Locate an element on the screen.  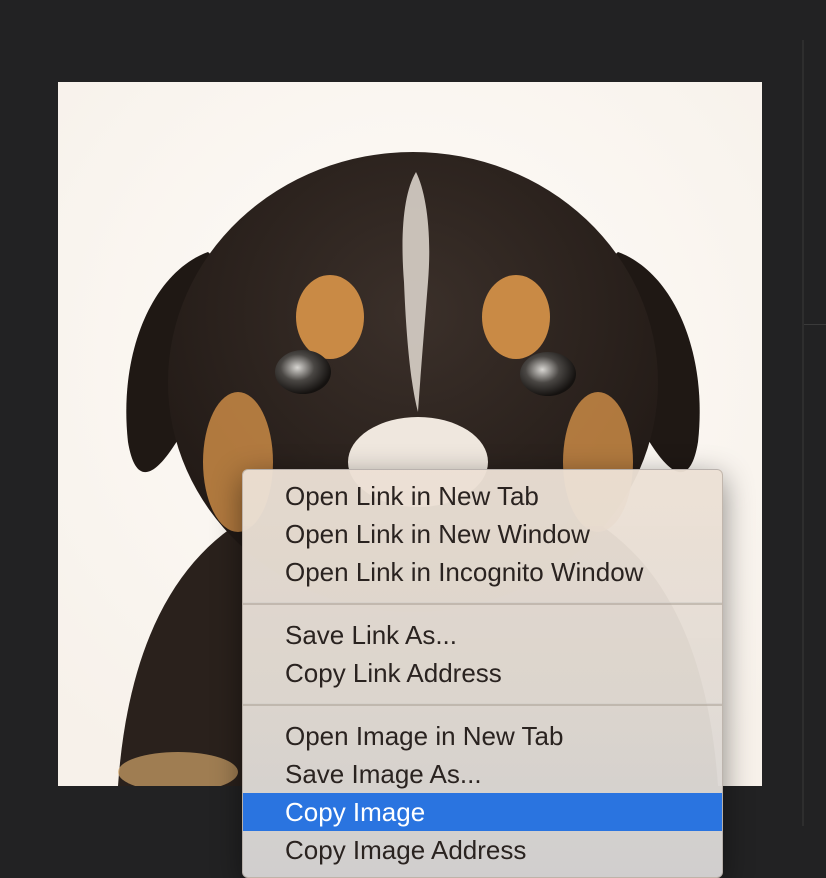
menu-item-open-link-incognito: Open Link in Incognito Window is located at coordinates (482, 572).